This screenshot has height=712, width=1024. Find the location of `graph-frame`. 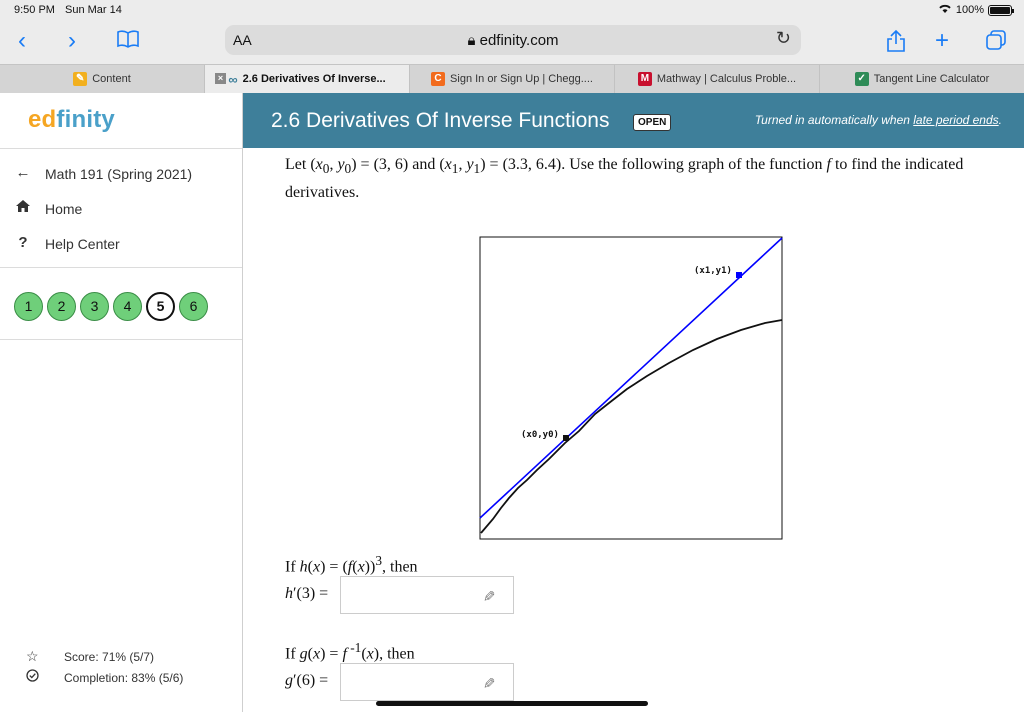

graph-frame is located at coordinates (631, 388).